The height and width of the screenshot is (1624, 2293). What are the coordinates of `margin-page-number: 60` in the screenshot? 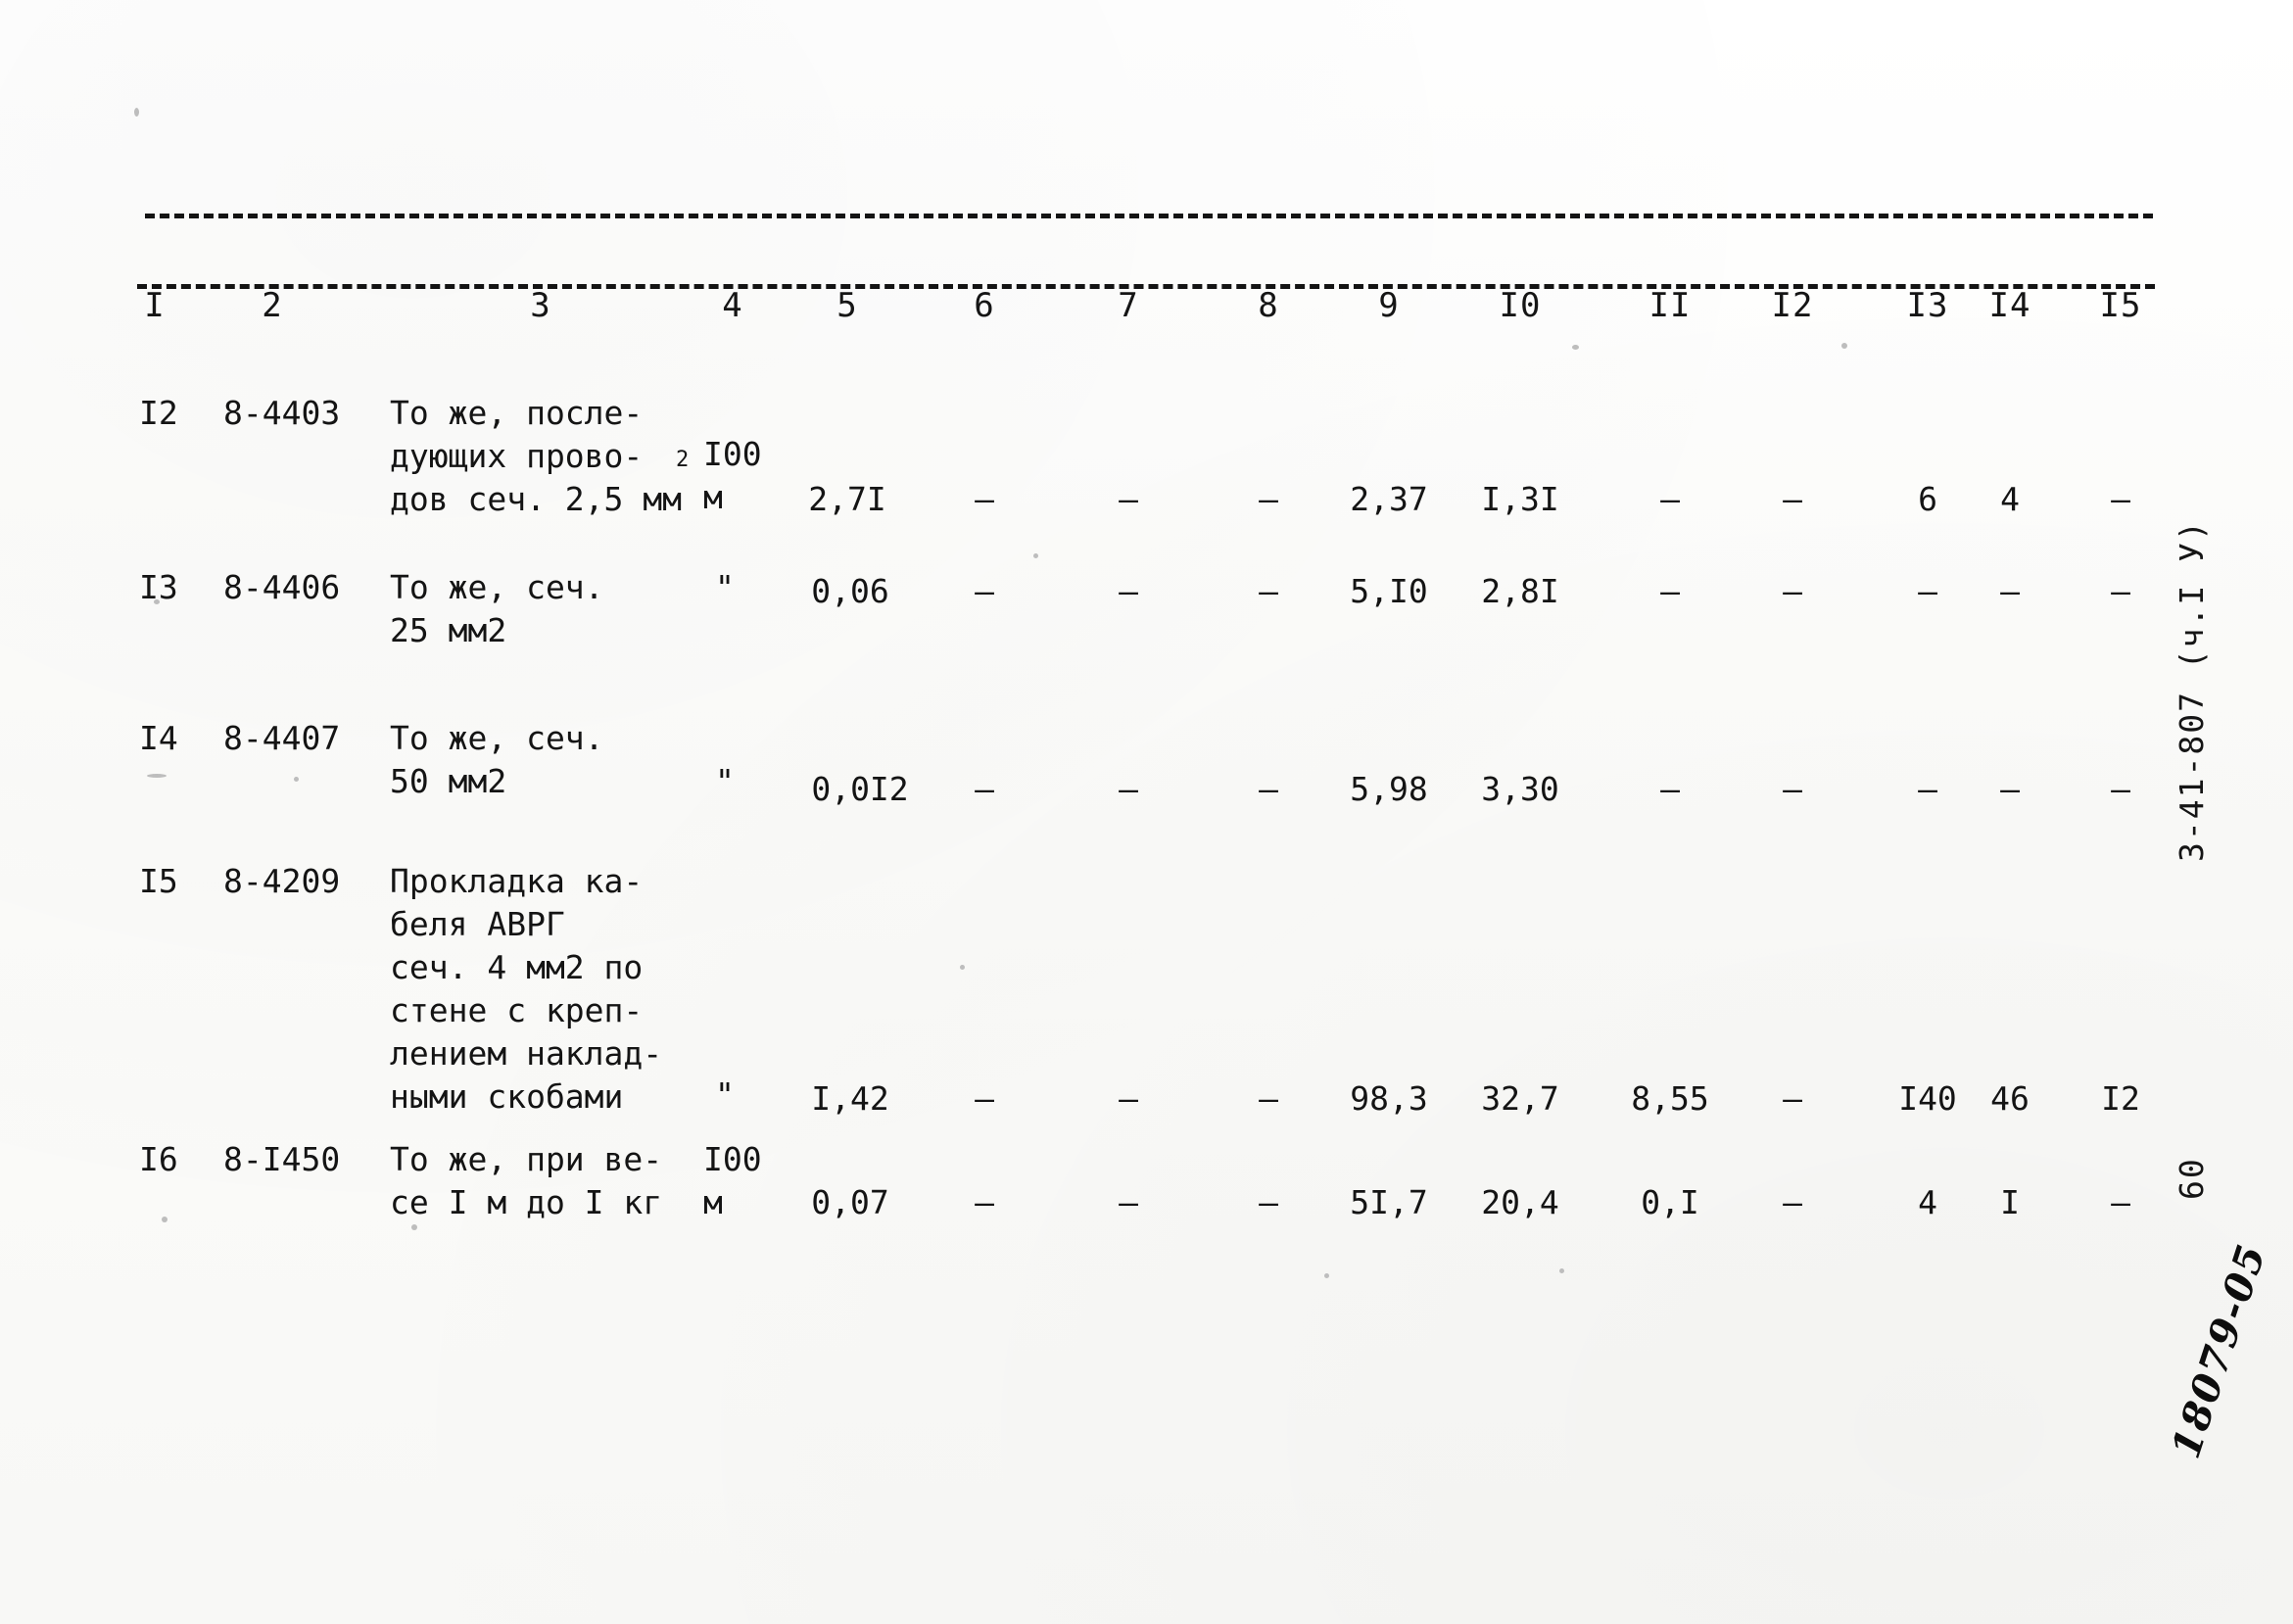 It's located at (2192, 1178).